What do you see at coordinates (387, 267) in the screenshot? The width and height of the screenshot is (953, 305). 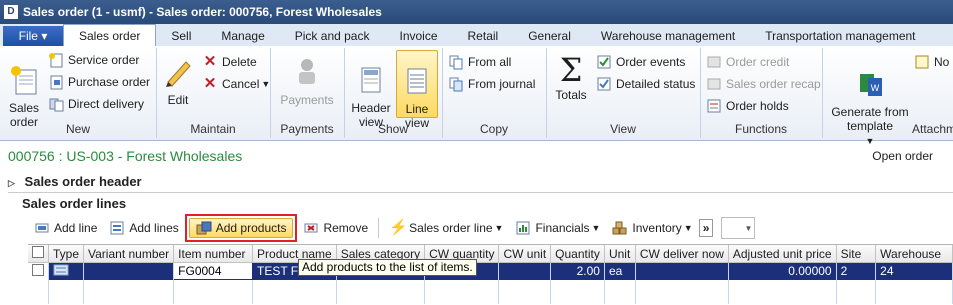 I see `add-products-tooltip: Add products to the list of items.` at bounding box center [387, 267].